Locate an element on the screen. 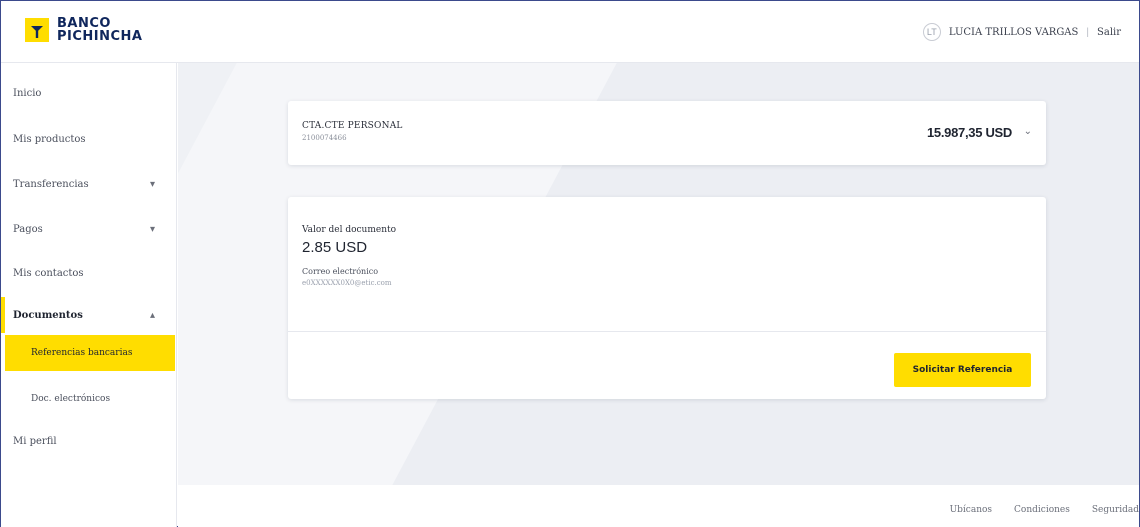 This screenshot has width=1140, height=527. chevron-down-icon: ⌄ is located at coordinates (1028, 131).